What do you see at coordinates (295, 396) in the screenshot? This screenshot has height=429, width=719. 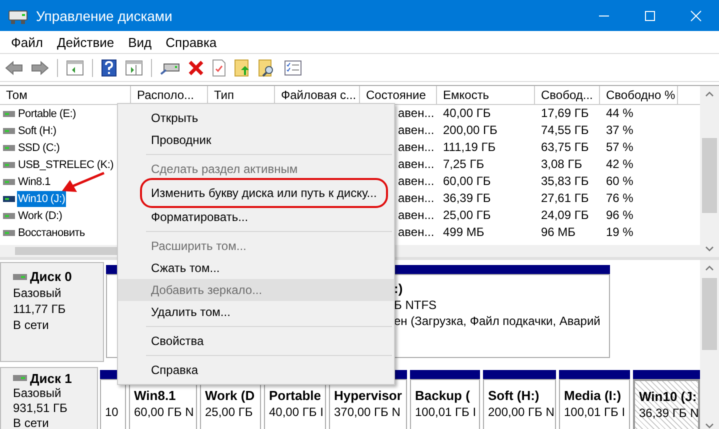 I see `partition-name: Portable` at bounding box center [295, 396].